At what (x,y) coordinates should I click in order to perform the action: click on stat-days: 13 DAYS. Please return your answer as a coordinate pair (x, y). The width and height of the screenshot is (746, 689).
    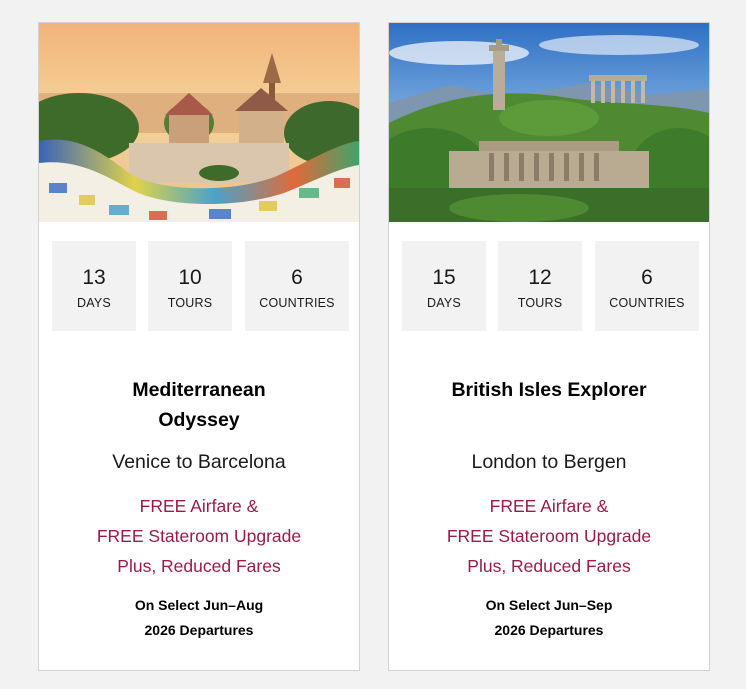
    Looking at the image, I should click on (94, 286).